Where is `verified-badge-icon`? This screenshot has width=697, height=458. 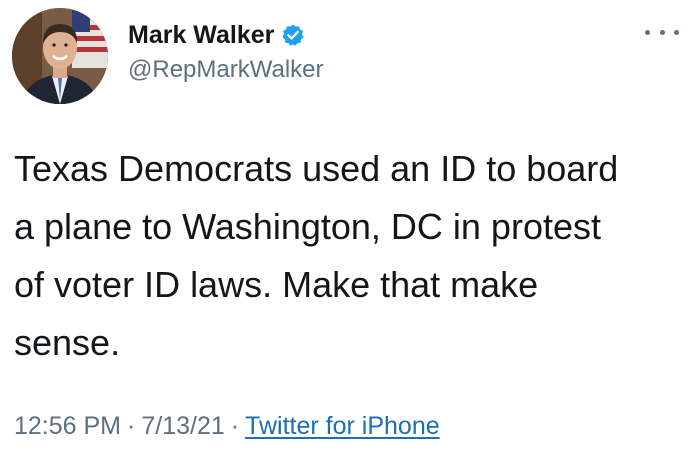 verified-badge-icon is located at coordinates (293, 35).